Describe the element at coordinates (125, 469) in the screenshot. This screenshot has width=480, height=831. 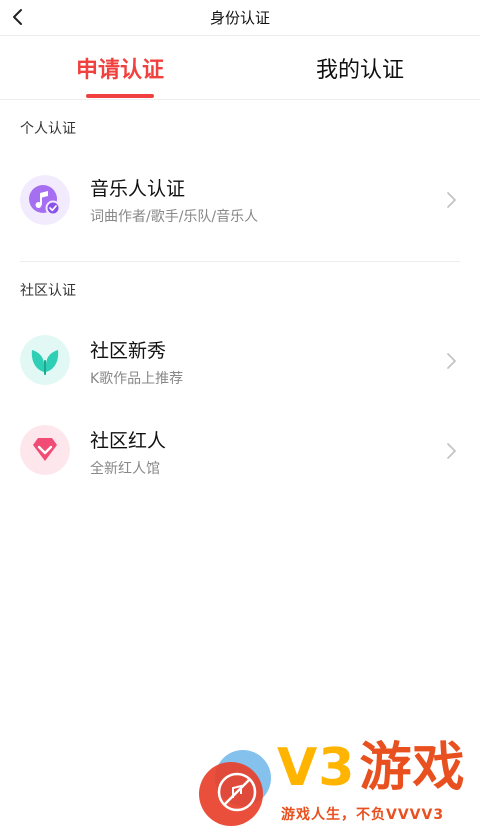
I see `item-subtitle: 全新红人馆` at that location.